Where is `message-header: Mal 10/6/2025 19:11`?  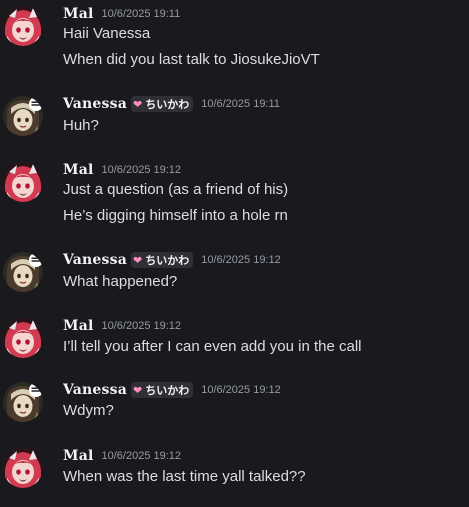 message-header: Mal 10/6/2025 19:11 is located at coordinates (121, 14).